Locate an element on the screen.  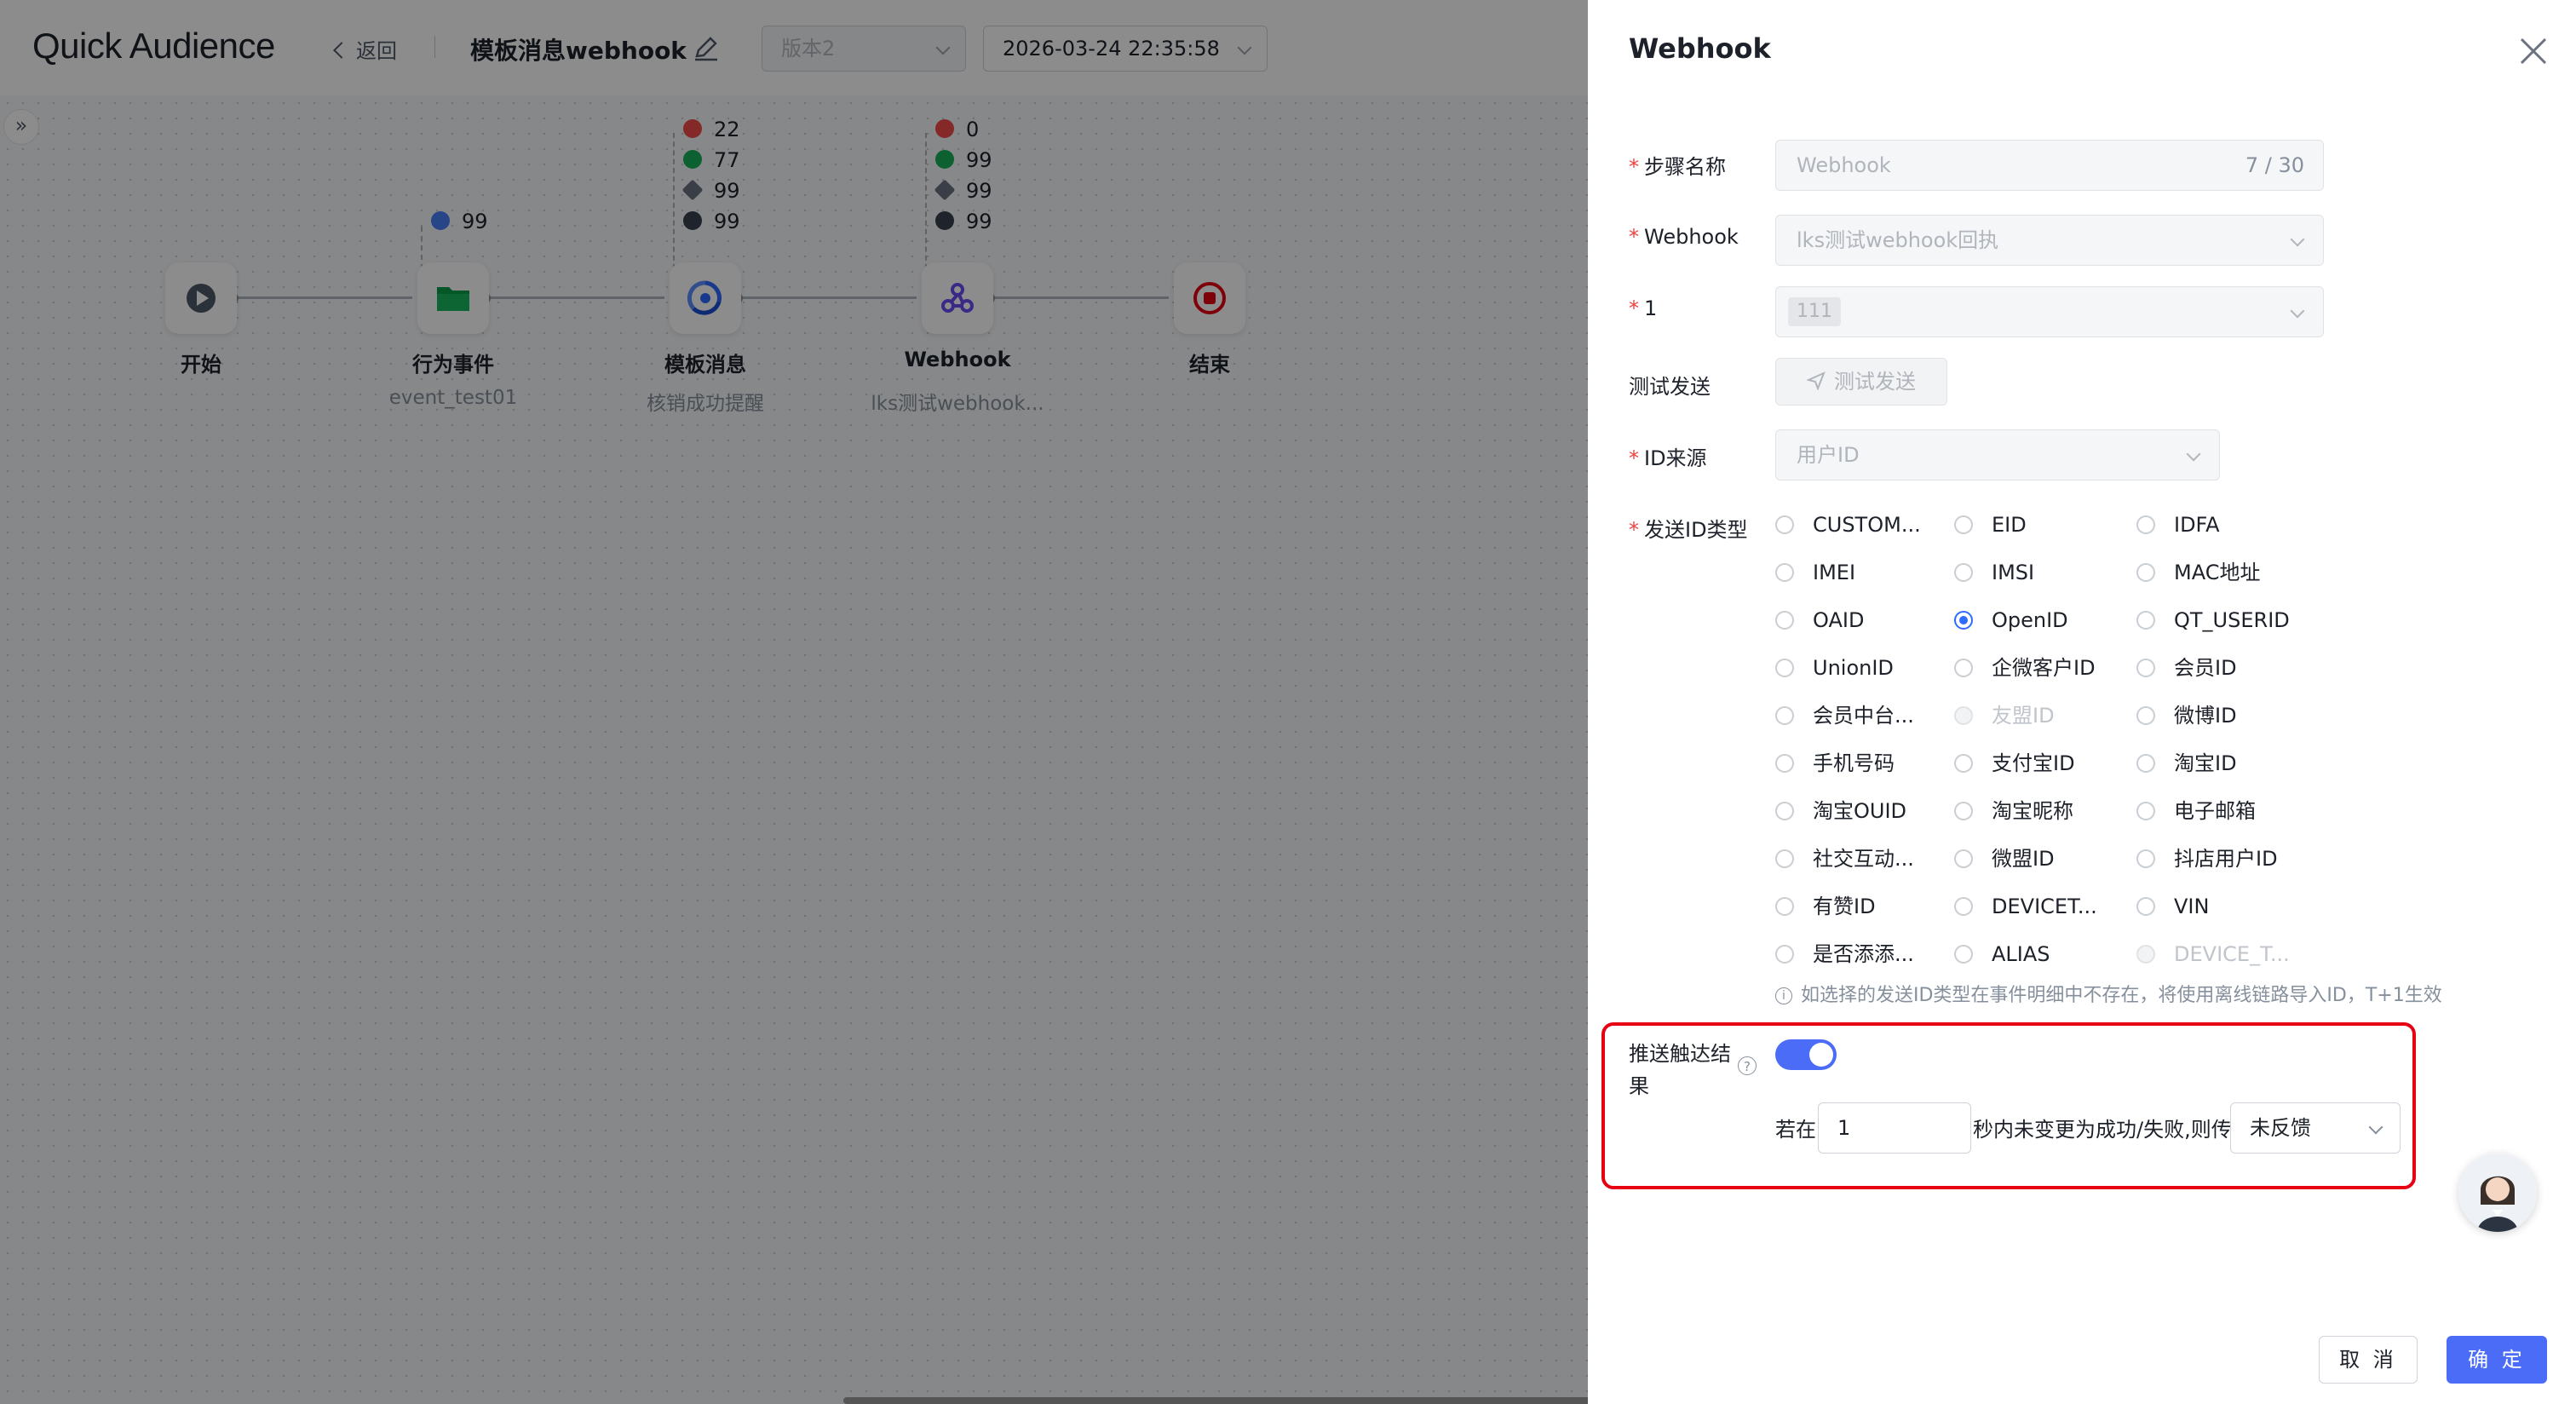
id-type-radio-label: 淘宝OUID is located at coordinates (1860, 811).